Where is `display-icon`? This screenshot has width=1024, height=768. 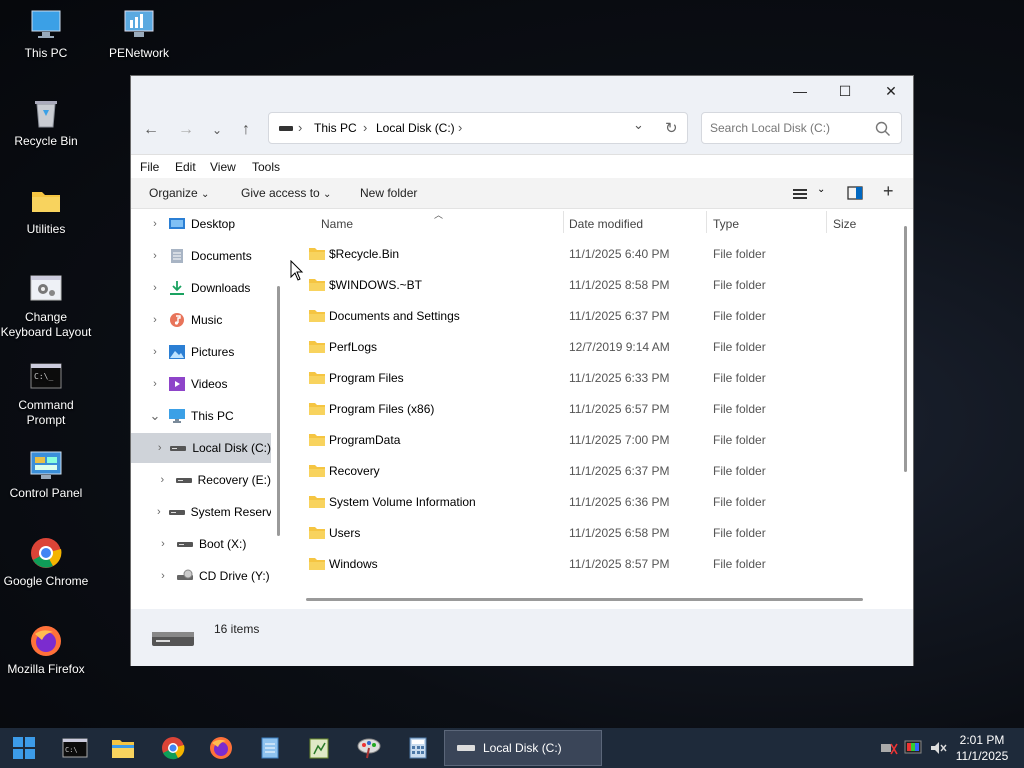 display-icon is located at coordinates (913, 748).